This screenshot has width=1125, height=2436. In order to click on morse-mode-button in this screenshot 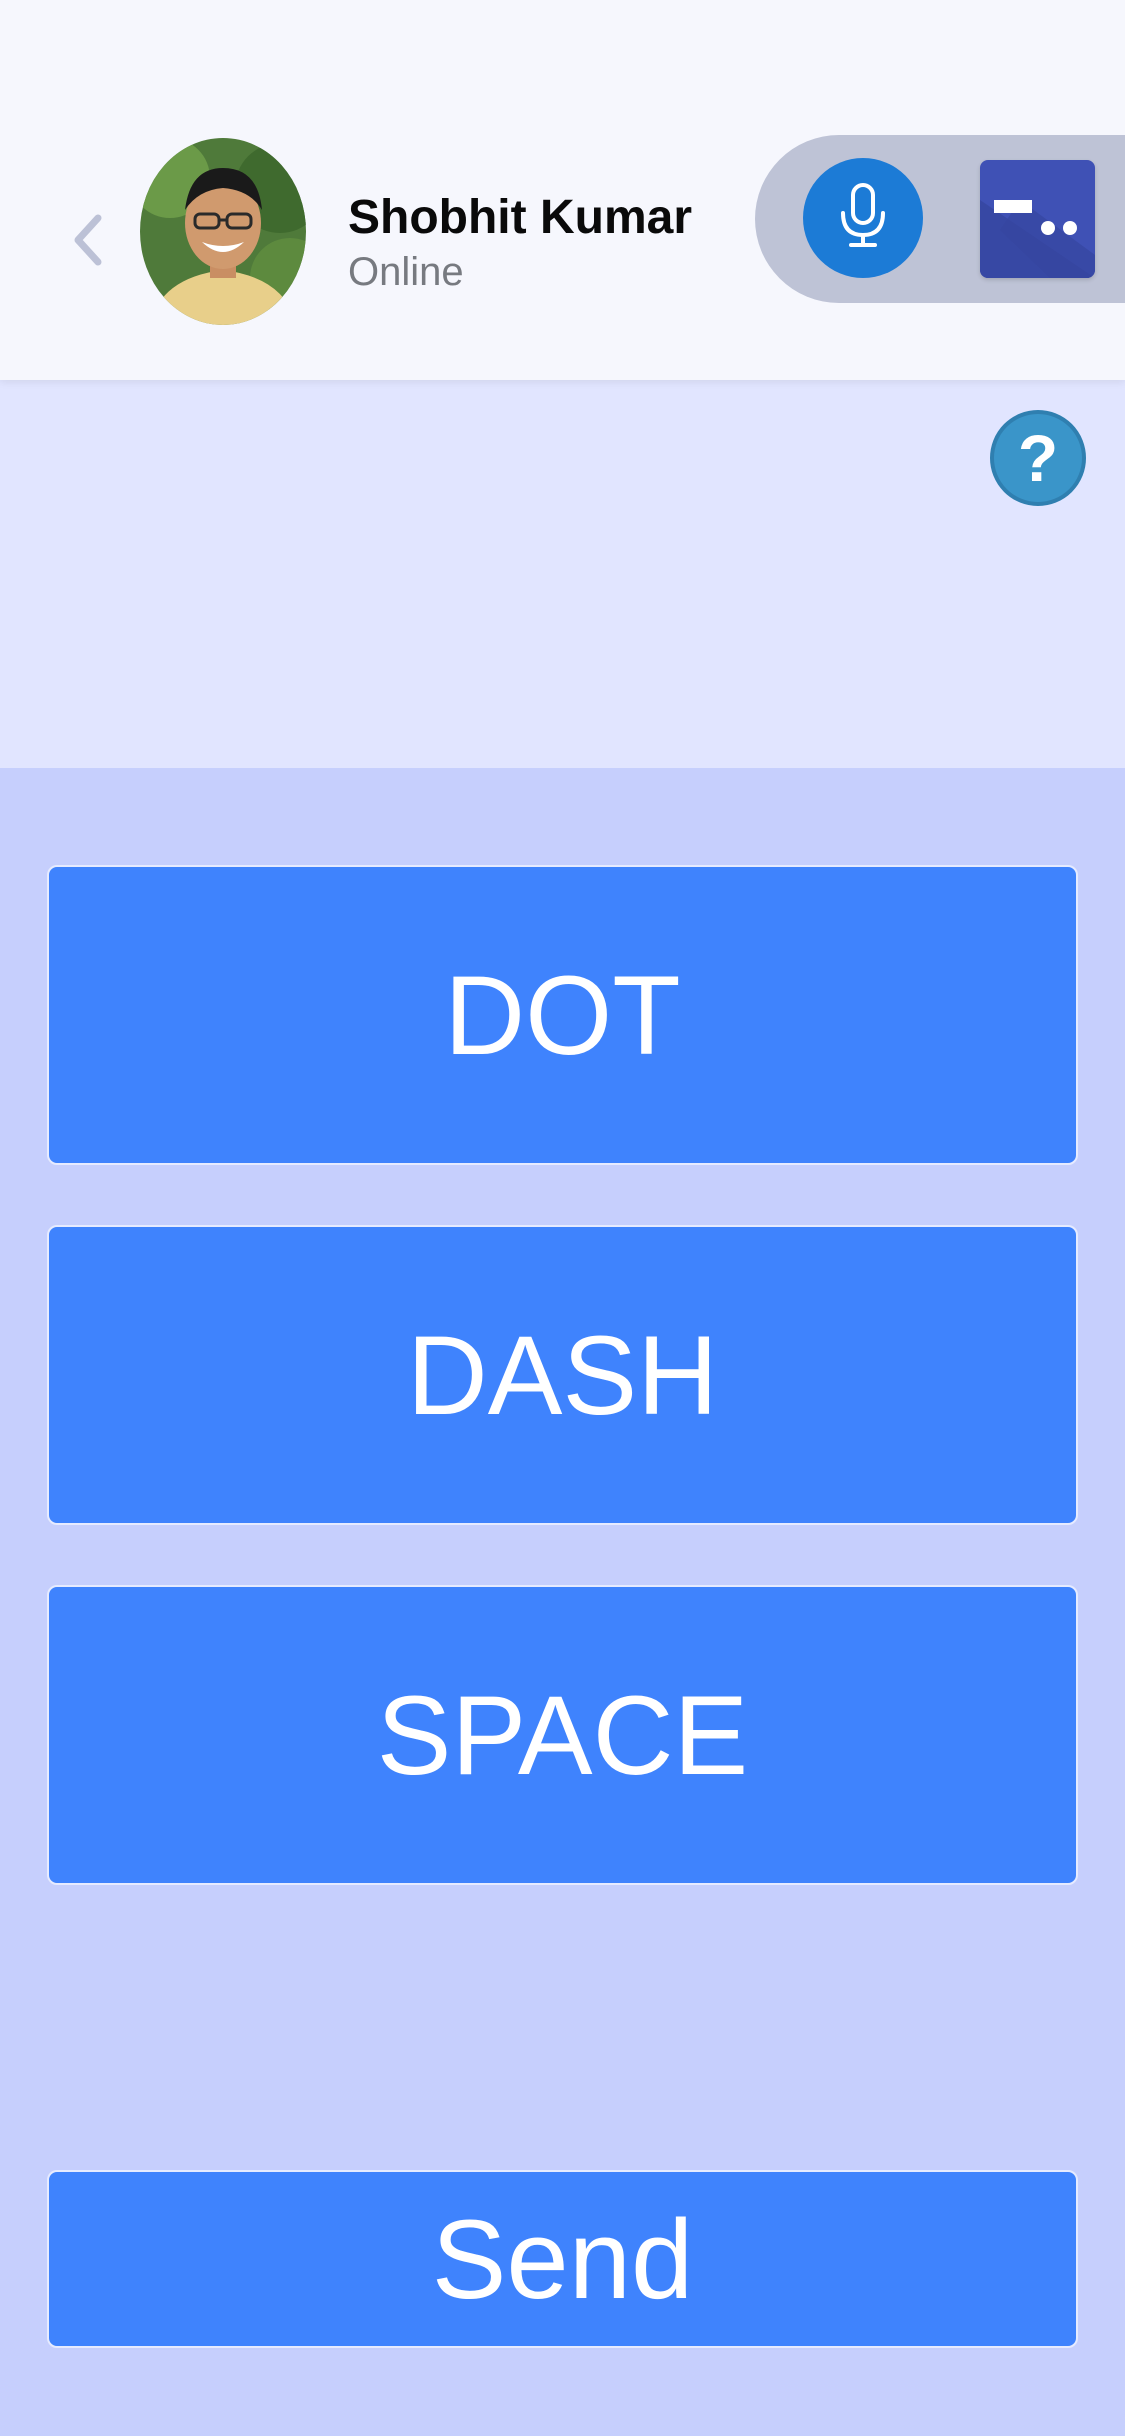, I will do `click(1037, 219)`.